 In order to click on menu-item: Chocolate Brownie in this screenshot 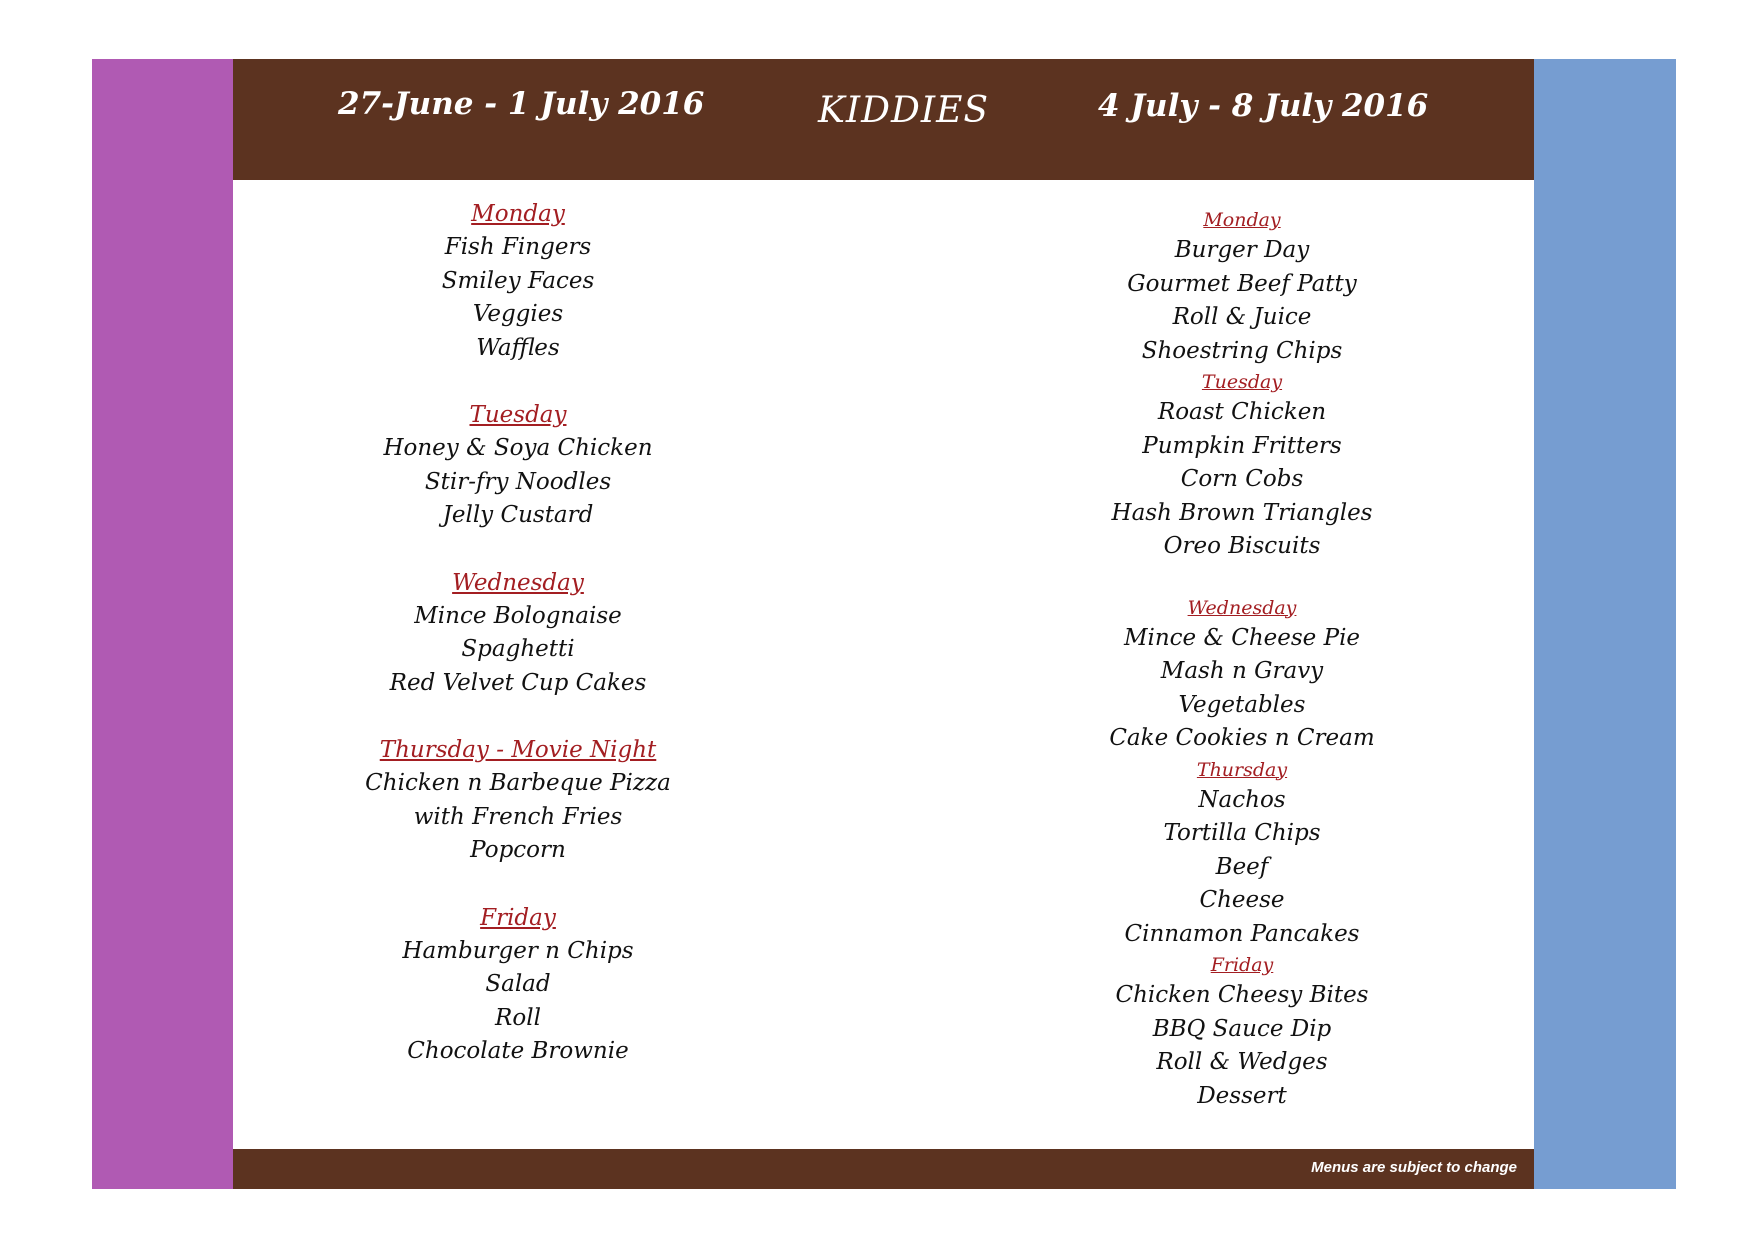, I will do `click(518, 1051)`.